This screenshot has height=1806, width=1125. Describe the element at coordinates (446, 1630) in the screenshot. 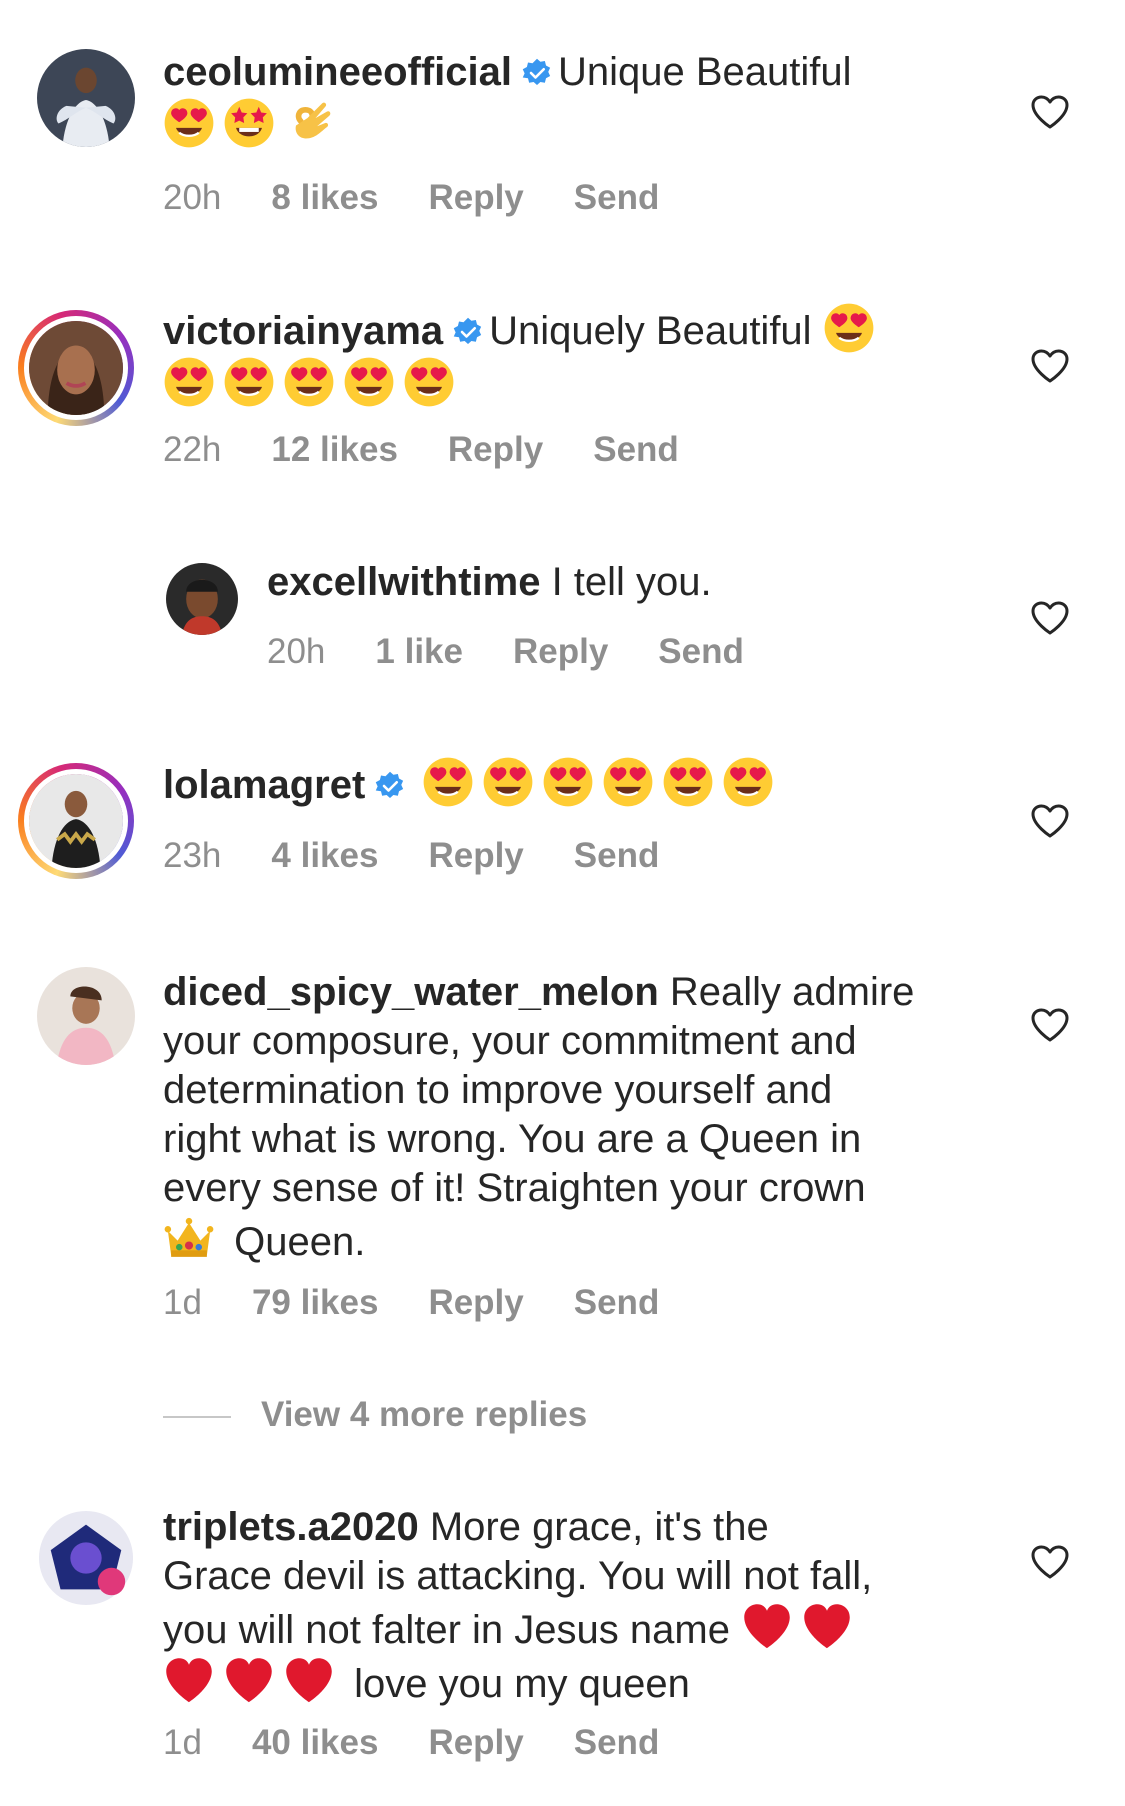

I see `comment-line: you will not falter in Jesus name` at that location.